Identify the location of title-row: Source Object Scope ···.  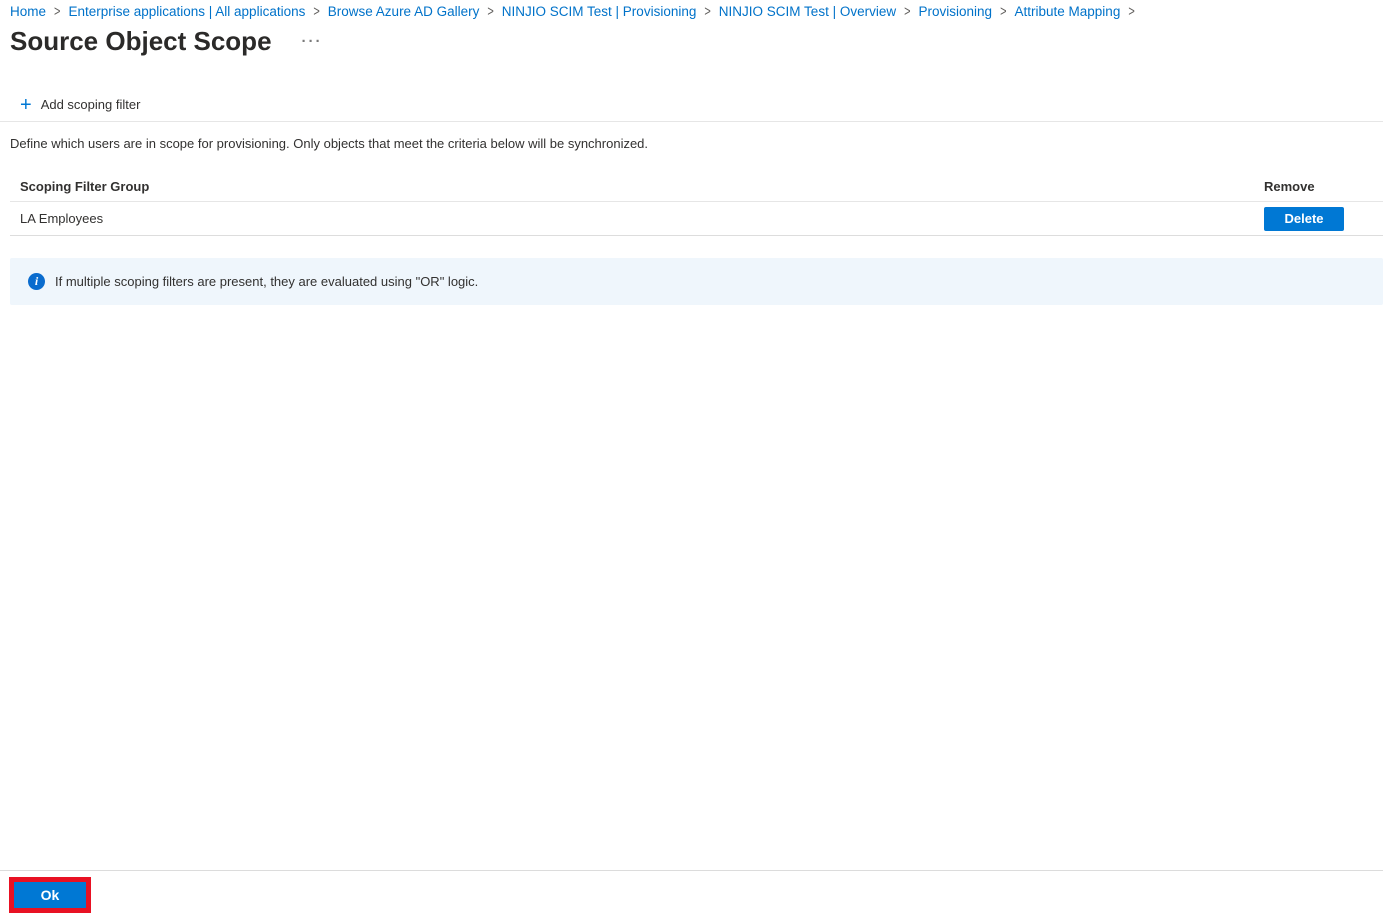
(166, 41).